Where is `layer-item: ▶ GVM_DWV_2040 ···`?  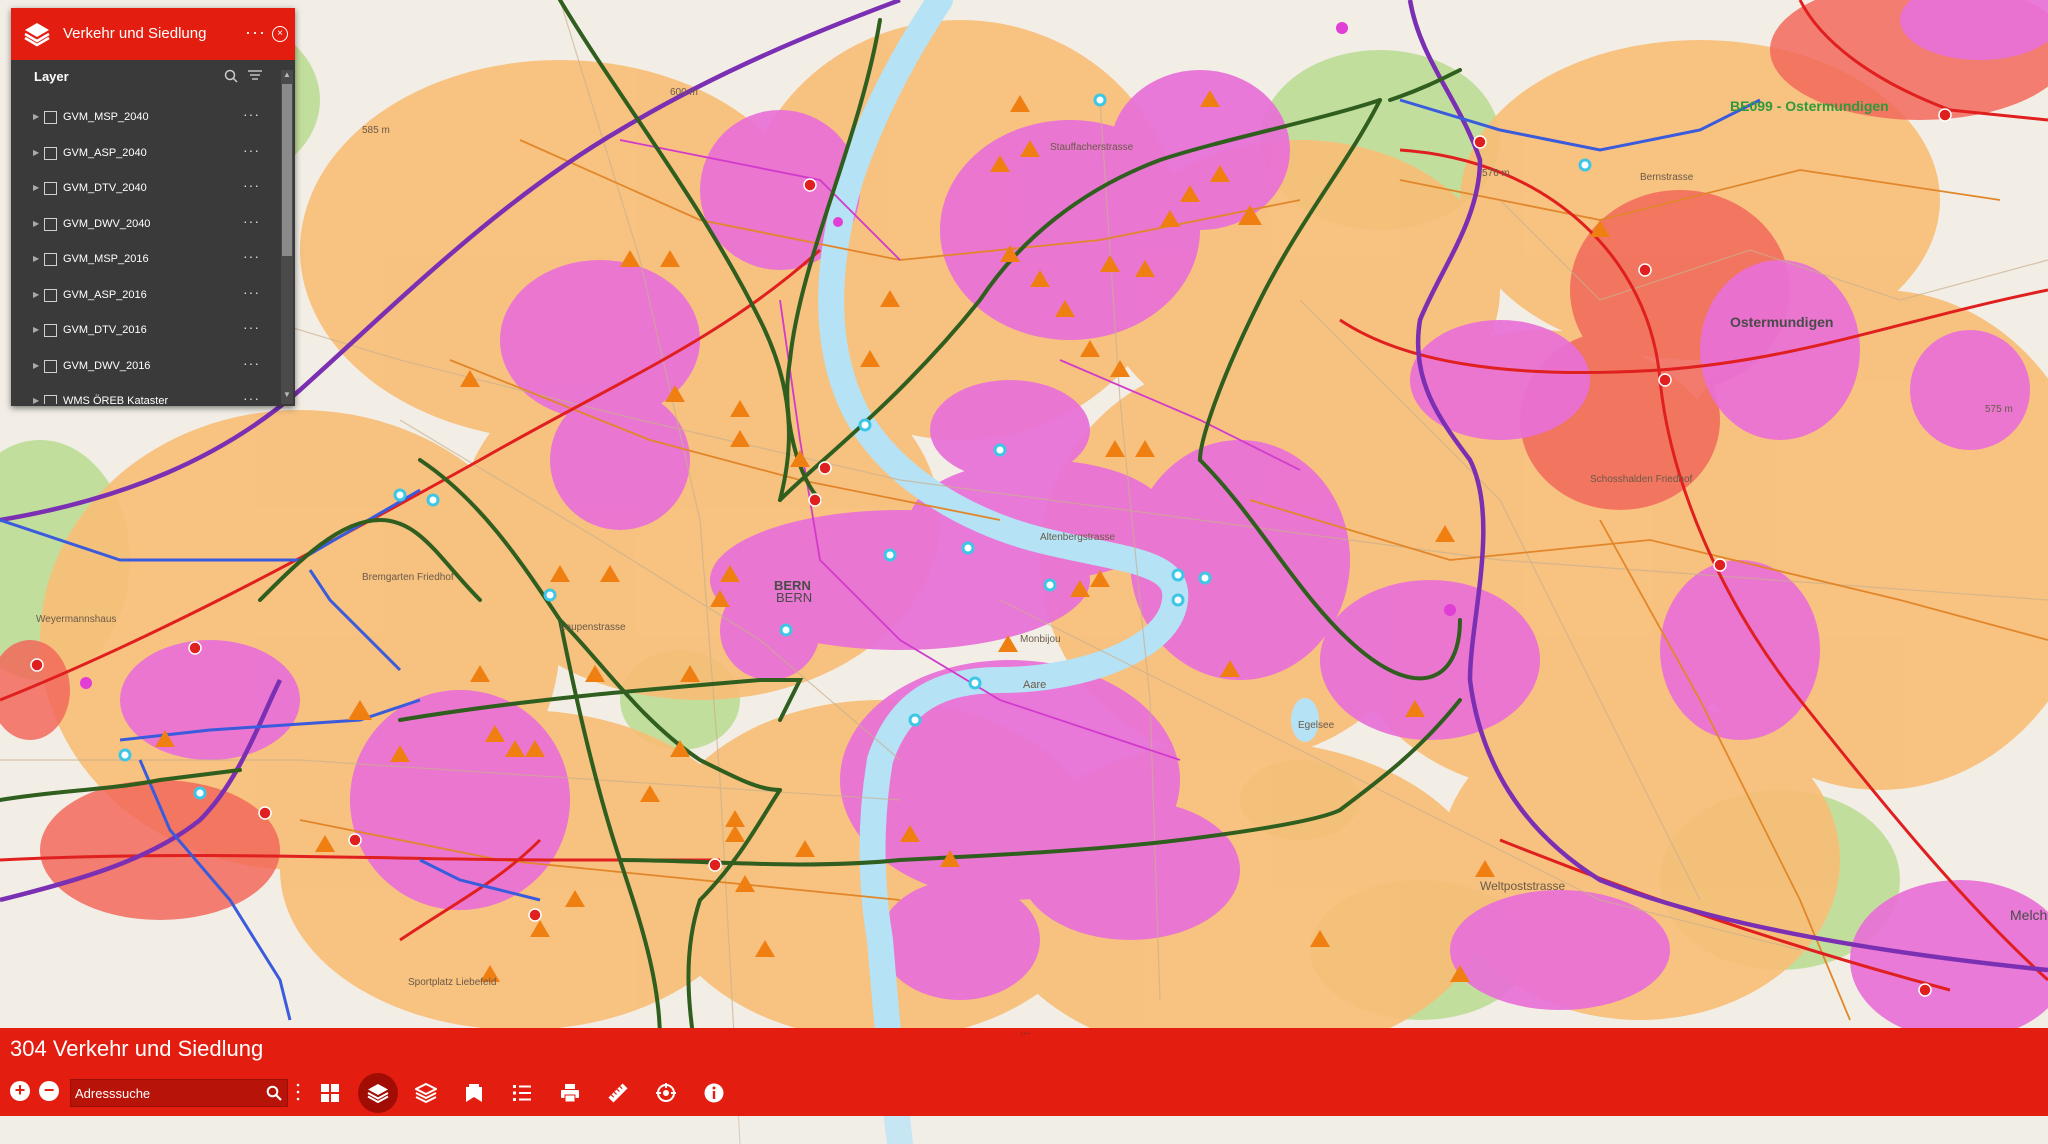
layer-item: ▶ GVM_DWV_2040 ··· is located at coordinates (142, 225).